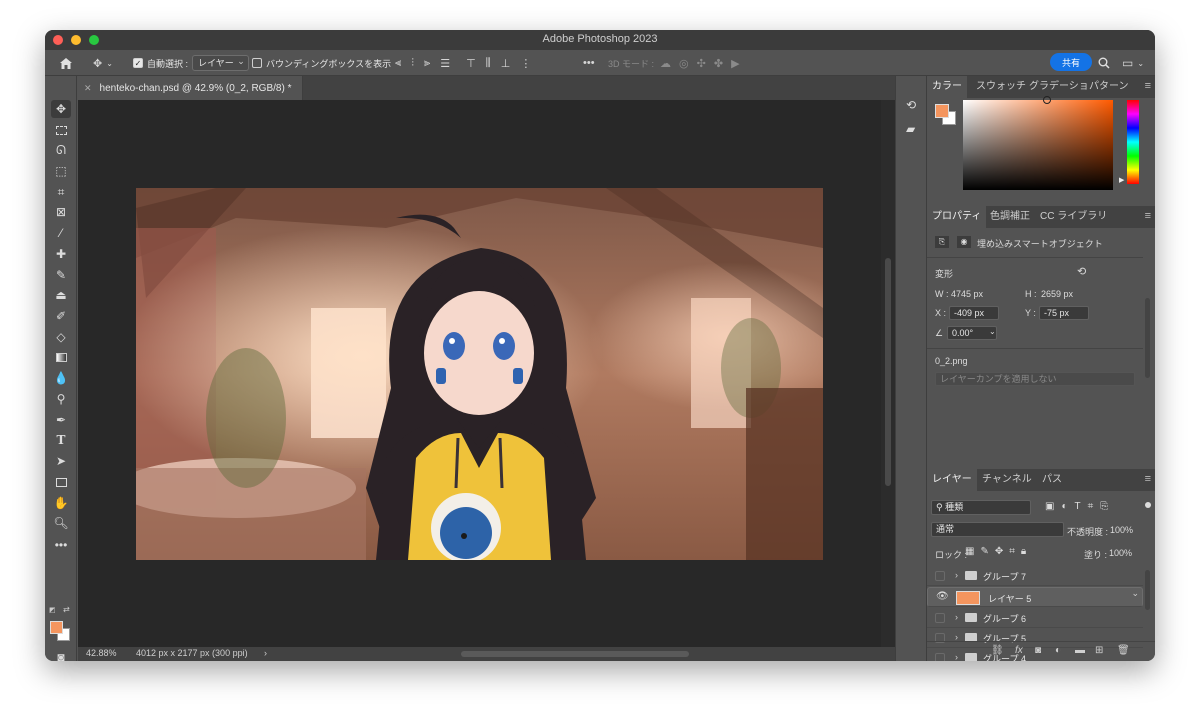 This screenshot has height=721, width=1200. I want to click on canvas-vertical-scrollbar, so click(888, 373).